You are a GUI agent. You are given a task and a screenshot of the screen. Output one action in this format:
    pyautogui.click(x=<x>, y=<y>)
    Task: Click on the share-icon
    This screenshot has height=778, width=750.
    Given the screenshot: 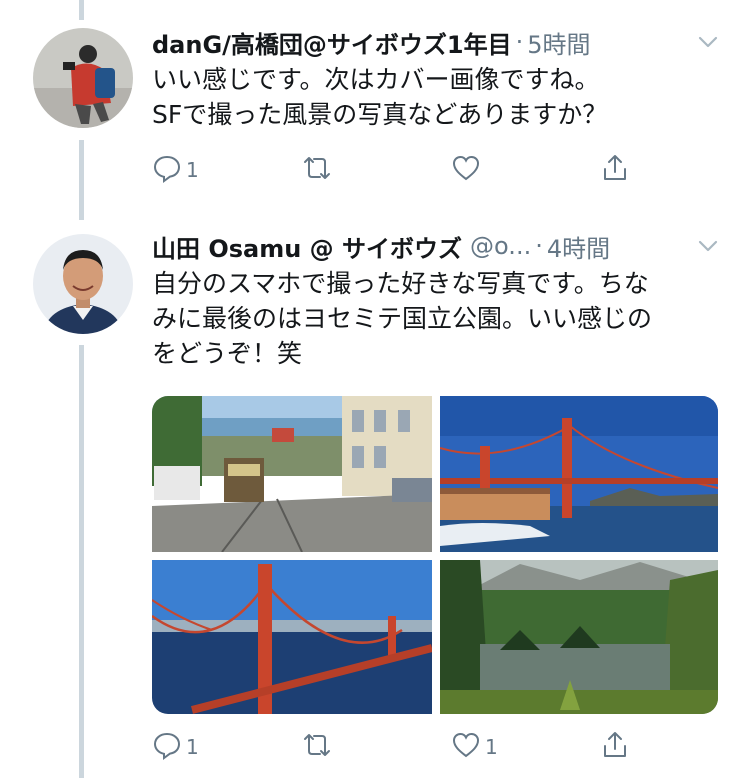 What is the action you would take?
    pyautogui.click(x=615, y=747)
    